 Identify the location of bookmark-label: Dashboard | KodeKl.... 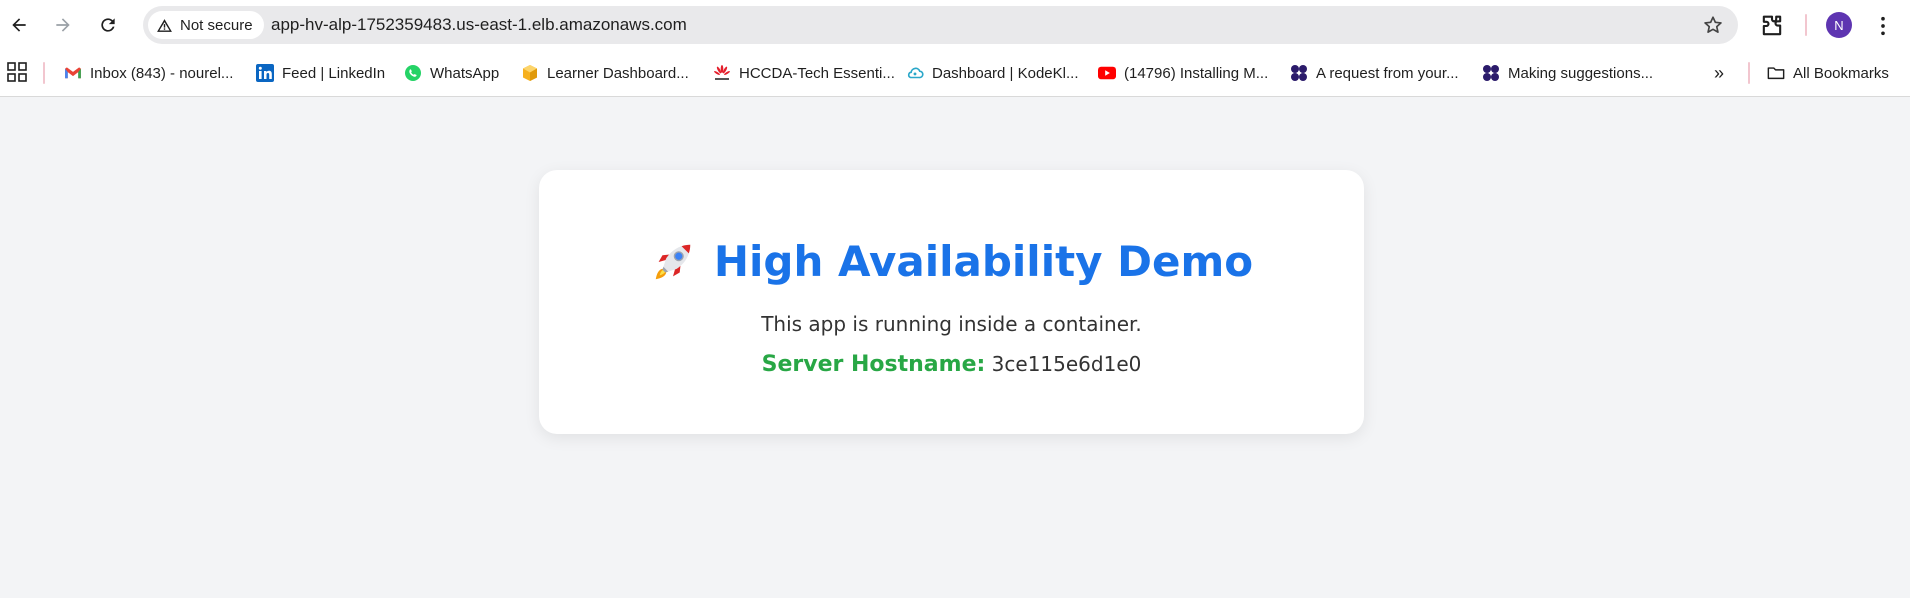
(1005, 73).